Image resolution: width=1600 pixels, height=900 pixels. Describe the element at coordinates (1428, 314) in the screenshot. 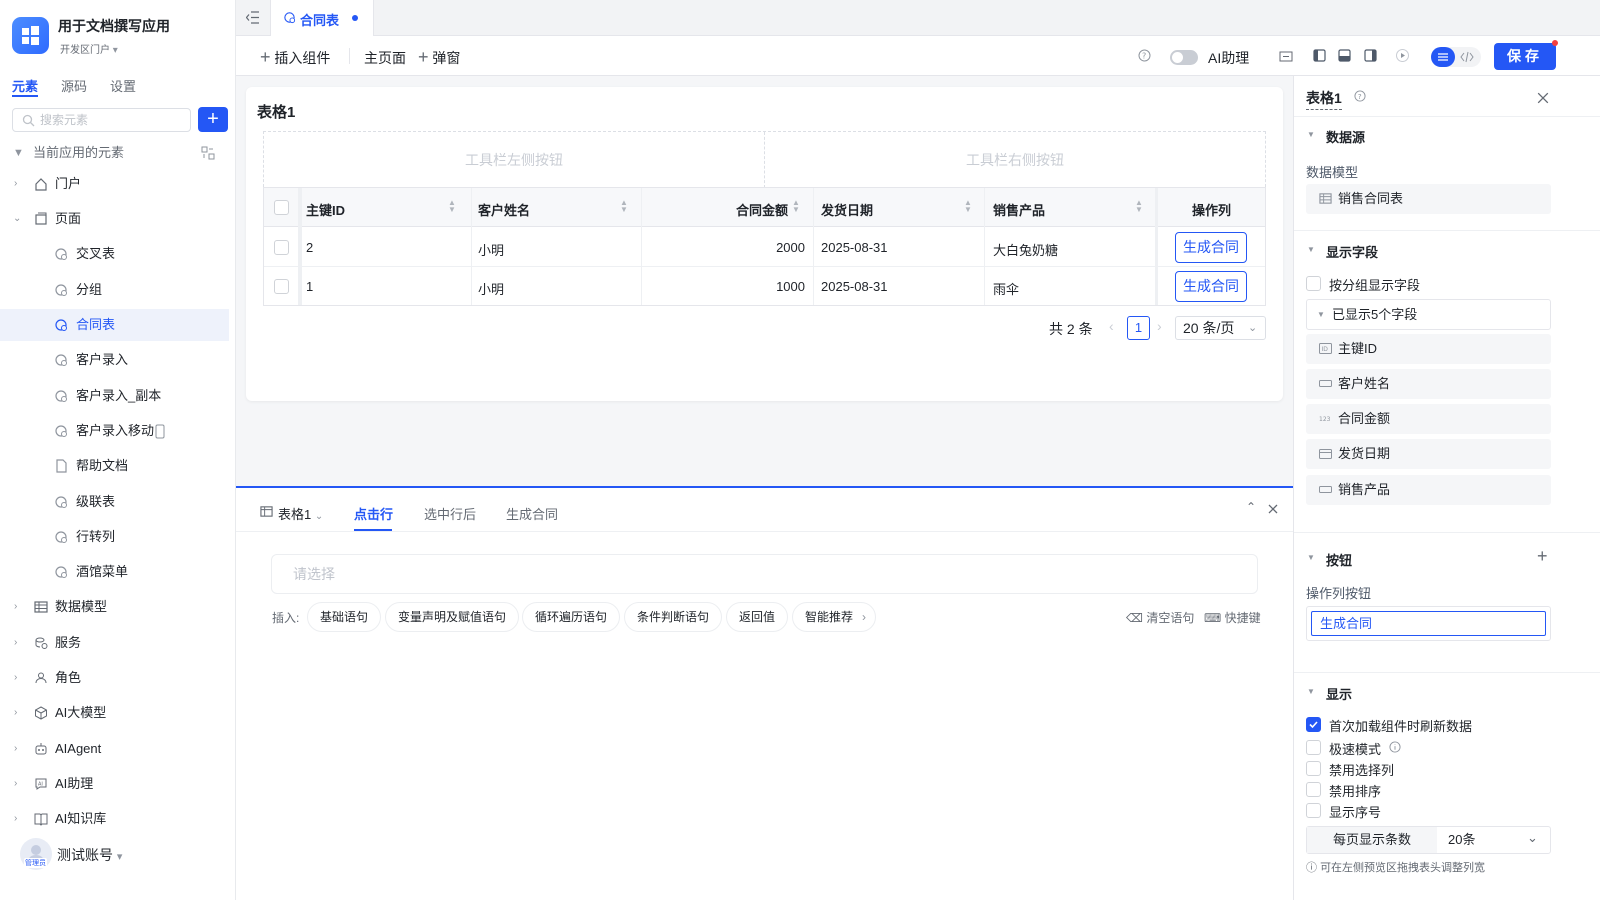

I see `shown-fields-group: ▼ 已显示5个字段` at that location.